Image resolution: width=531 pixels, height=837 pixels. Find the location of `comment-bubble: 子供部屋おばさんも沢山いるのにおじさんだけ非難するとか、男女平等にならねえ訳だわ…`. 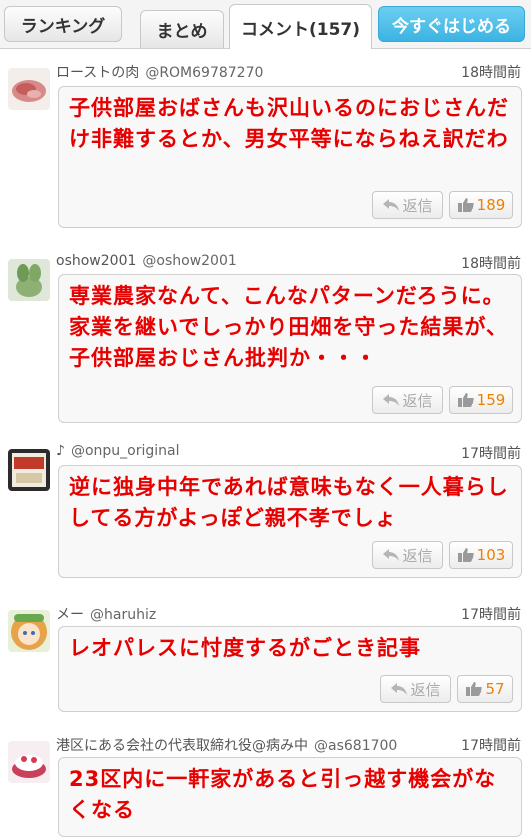

comment-bubble: 子供部屋おばさんも沢山いるのにおじさんだけ非難するとか、男女平等にならねえ訳だわ… is located at coordinates (290, 157).